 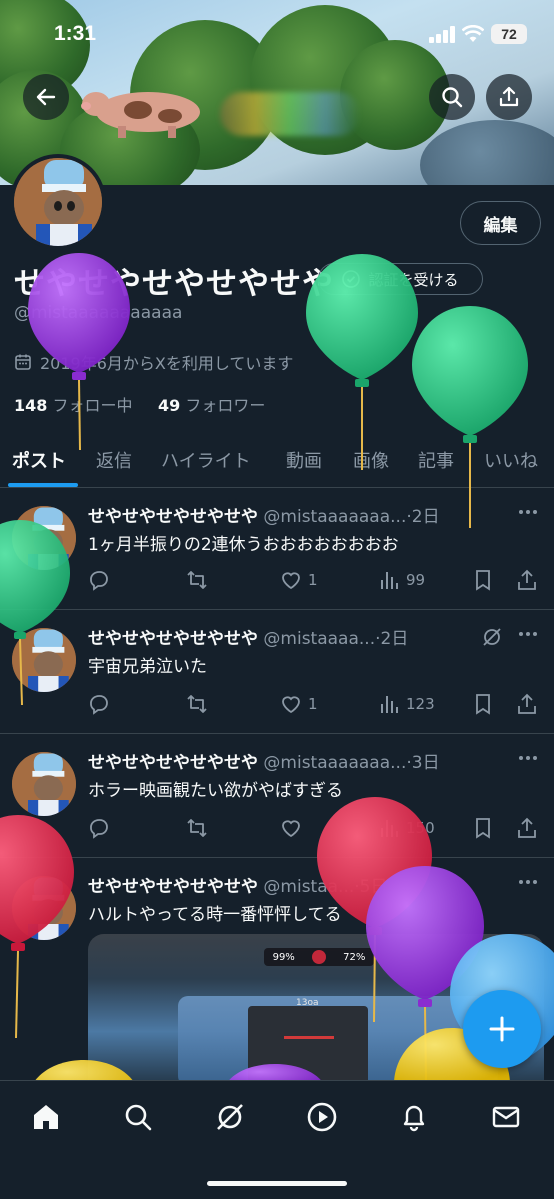 What do you see at coordinates (492, 637) in the screenshot?
I see `grok-icon` at bounding box center [492, 637].